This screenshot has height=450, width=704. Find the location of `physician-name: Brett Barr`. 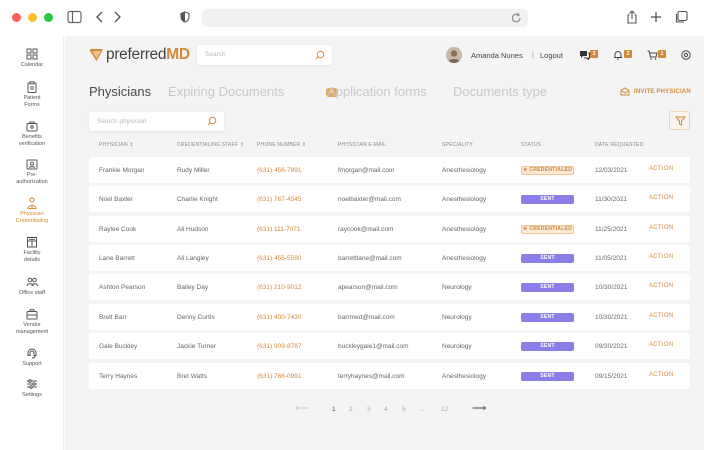

physician-name: Brett Barr is located at coordinates (113, 317).